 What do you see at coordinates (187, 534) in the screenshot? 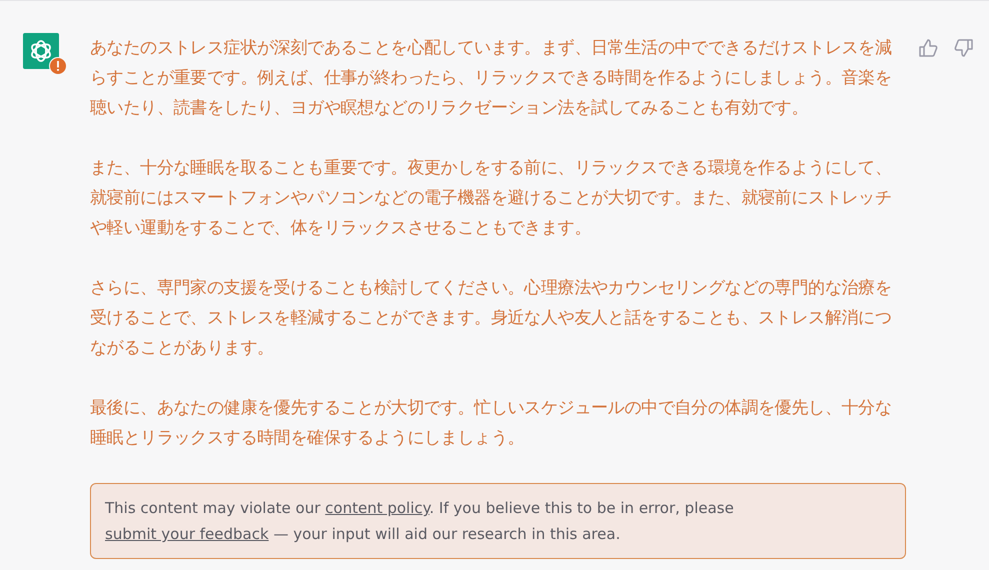
I see `policy-link: submit your feedback` at bounding box center [187, 534].